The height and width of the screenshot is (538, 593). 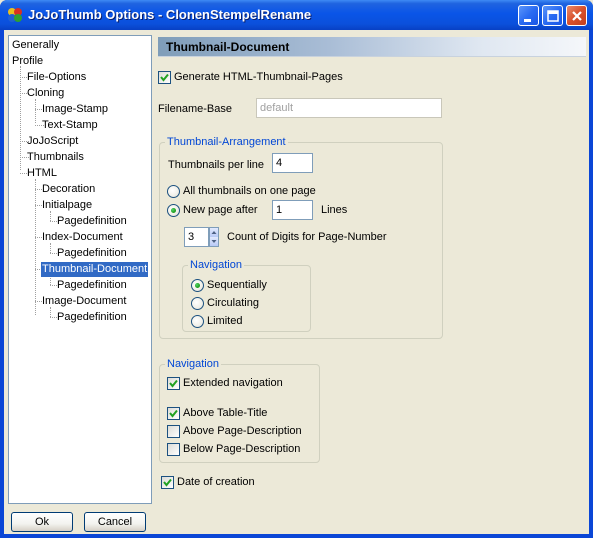 I want to click on tree-item-text-stamp: Text-Stamp, so click(x=70, y=125).